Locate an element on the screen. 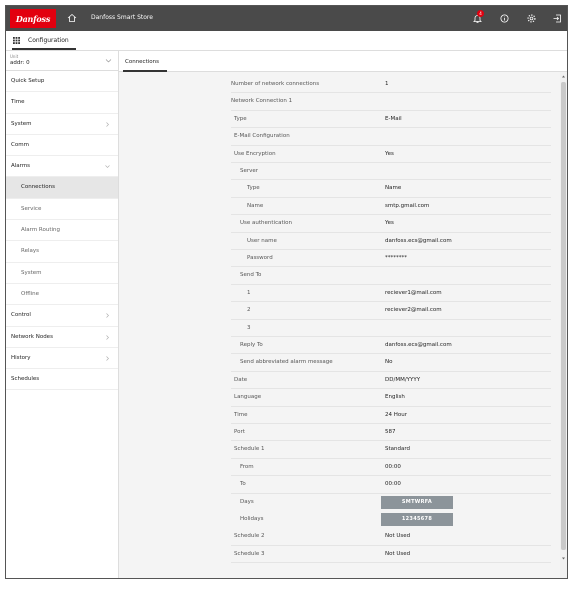 The height and width of the screenshot is (596, 573). info-icon is located at coordinates (504, 18).